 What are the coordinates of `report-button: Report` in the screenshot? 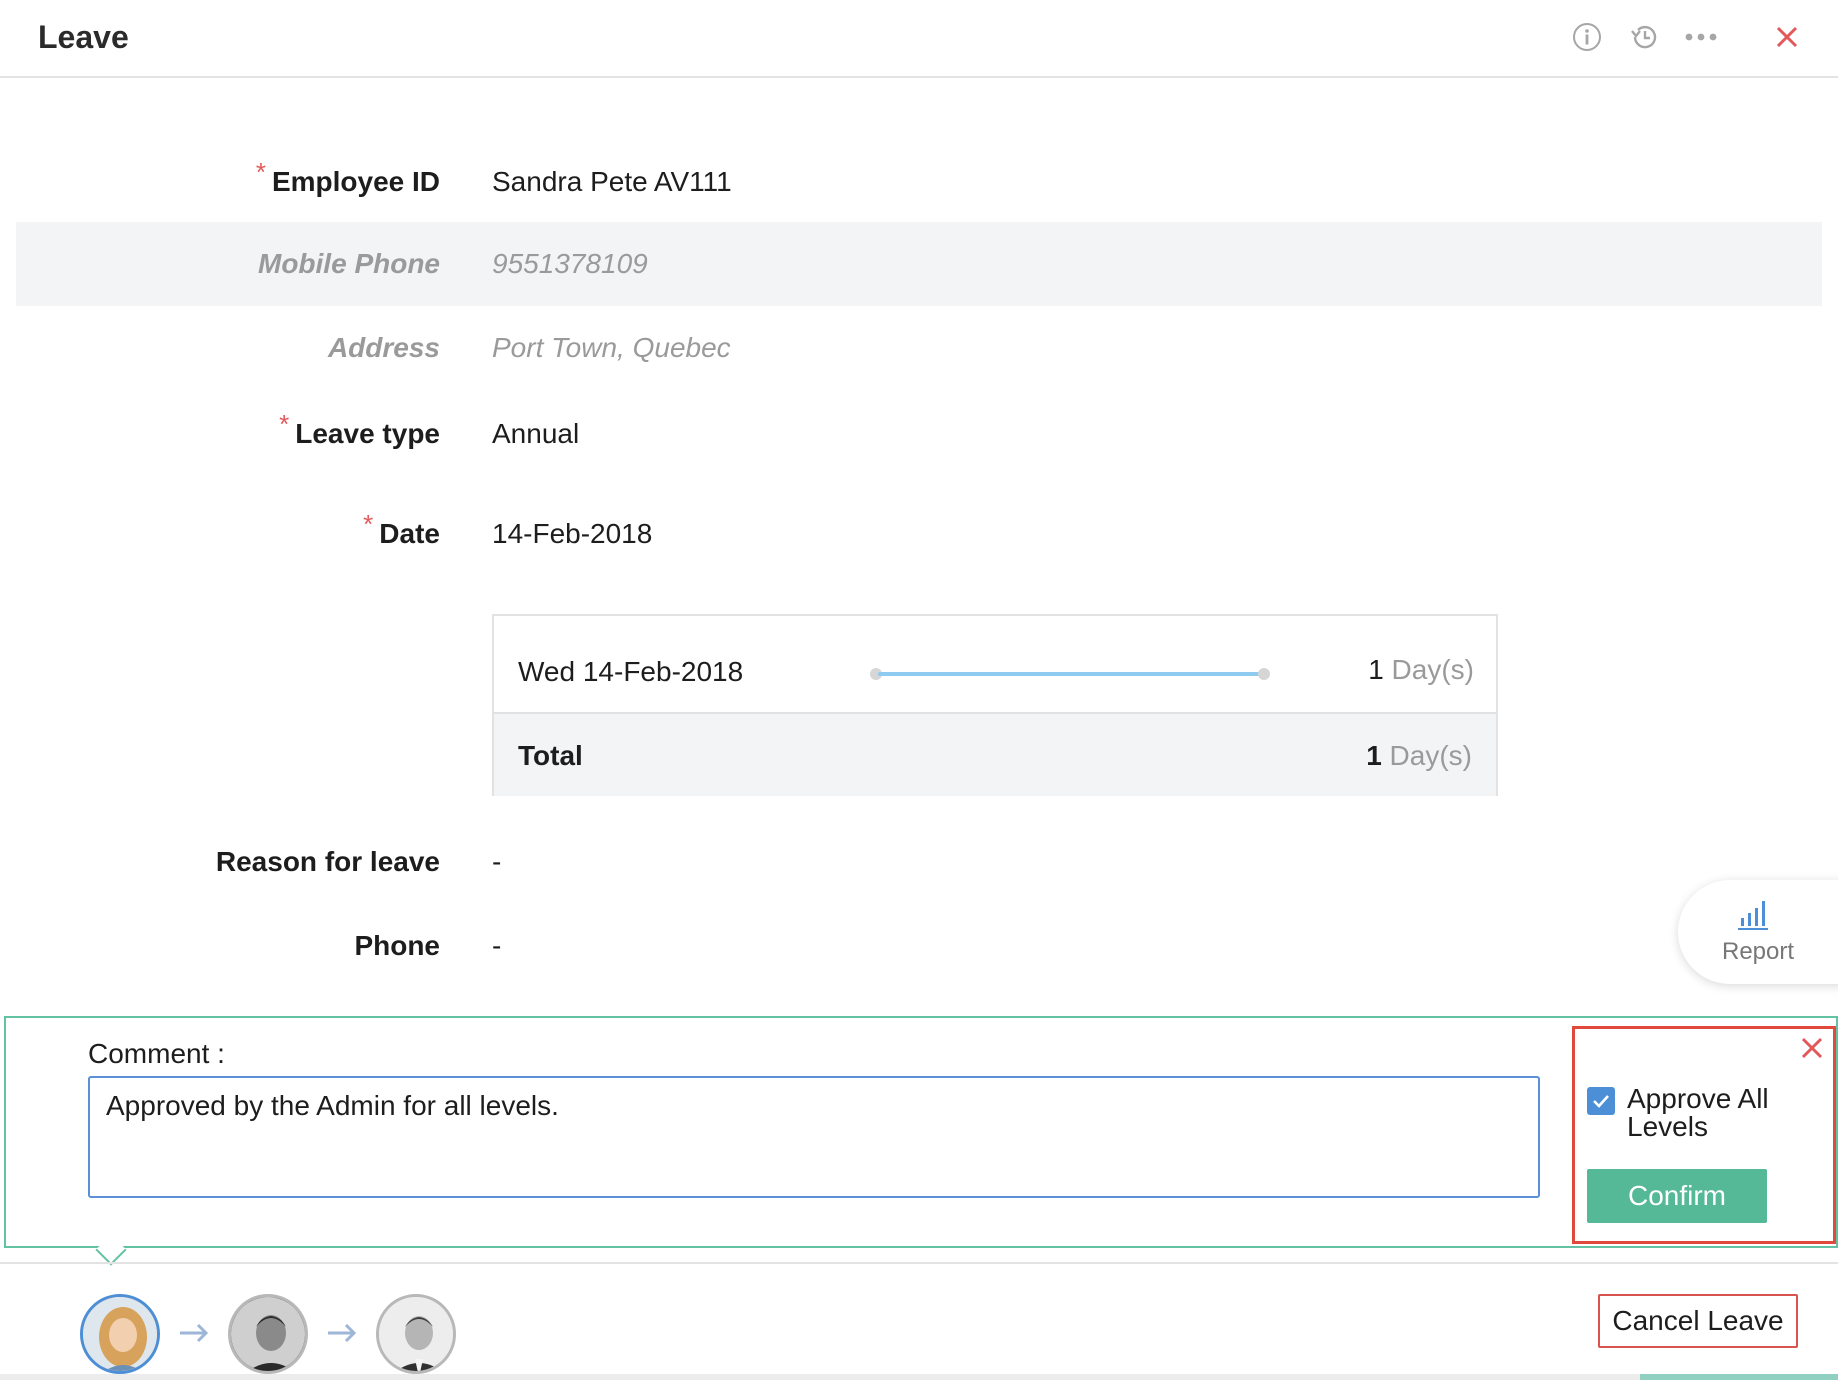 It's located at (1758, 932).